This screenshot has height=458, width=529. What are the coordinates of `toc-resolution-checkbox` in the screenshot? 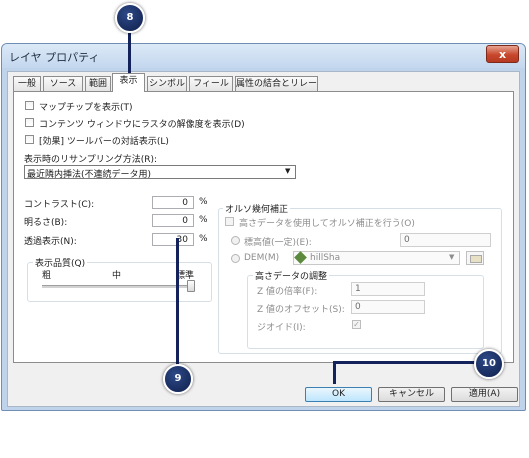 It's located at (29, 122).